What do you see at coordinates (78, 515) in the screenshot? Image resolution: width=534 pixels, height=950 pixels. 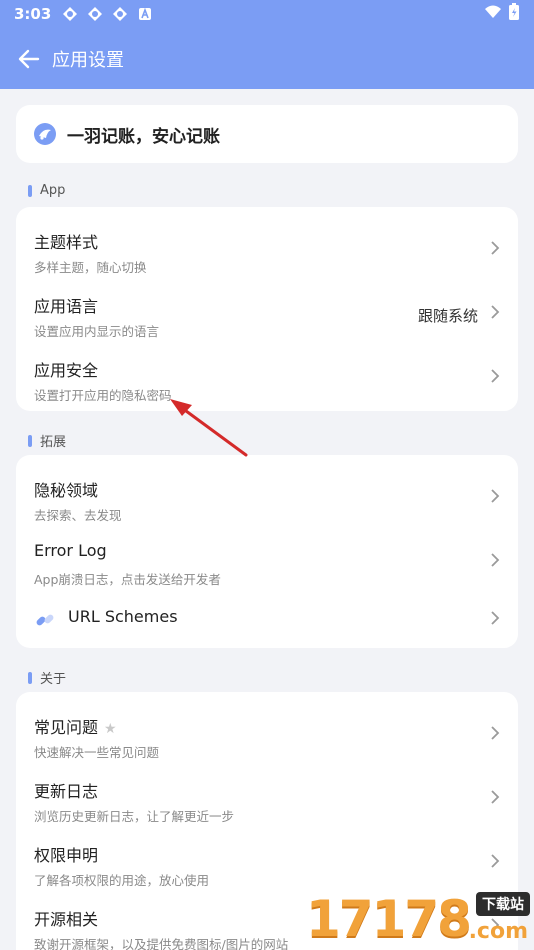 I see `setting-subtitle: 去探索、去发现` at bounding box center [78, 515].